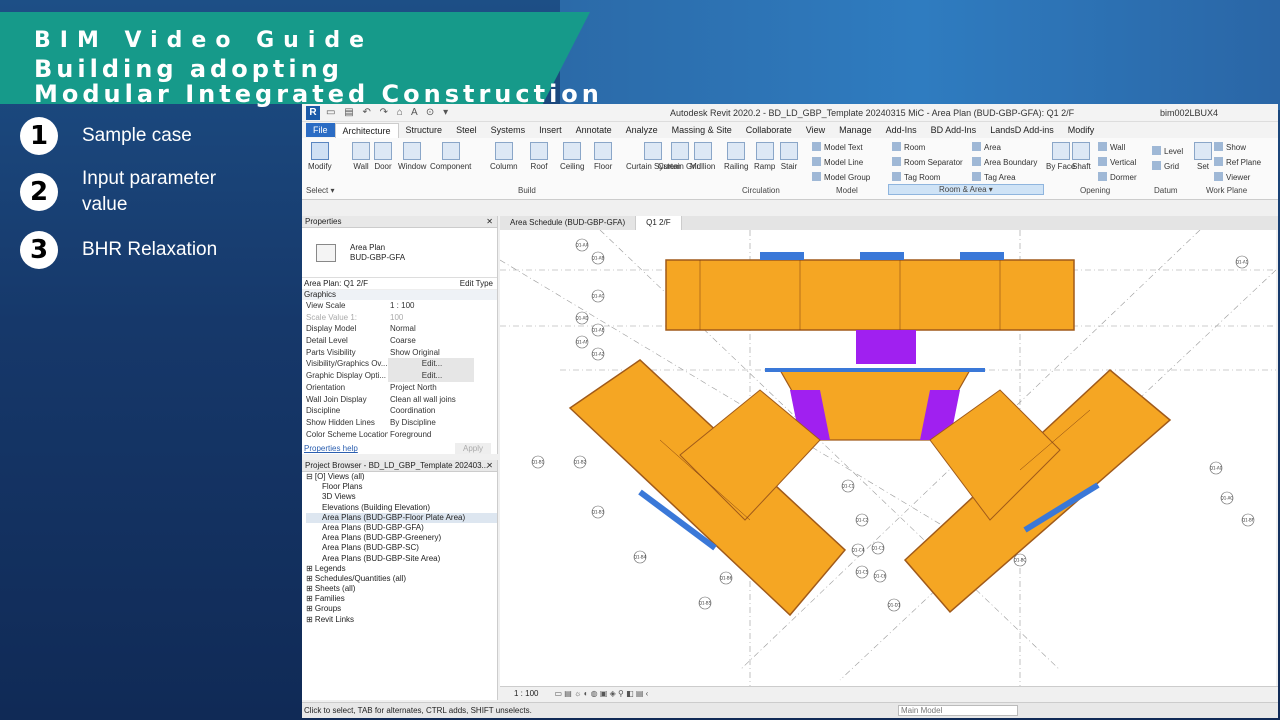  Describe the element at coordinates (966, 189) in the screenshot. I see `ribbon-group-room-area-: Room & Area ▾` at that location.